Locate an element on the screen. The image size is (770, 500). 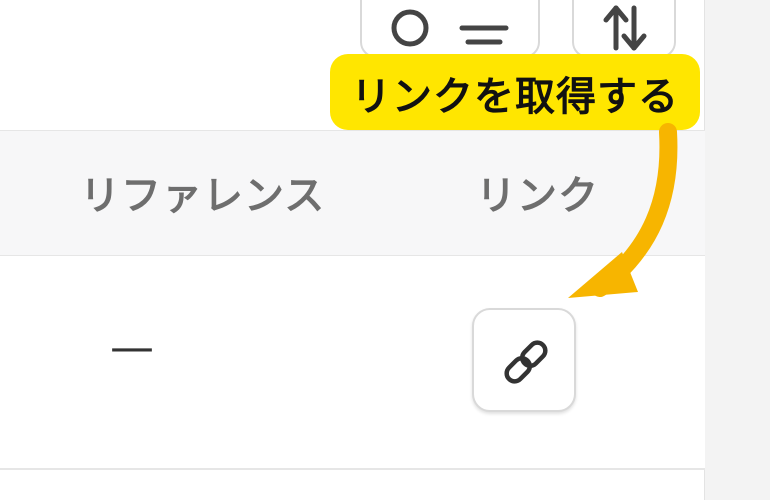
annotation-arrow is located at coordinates (623, 210).